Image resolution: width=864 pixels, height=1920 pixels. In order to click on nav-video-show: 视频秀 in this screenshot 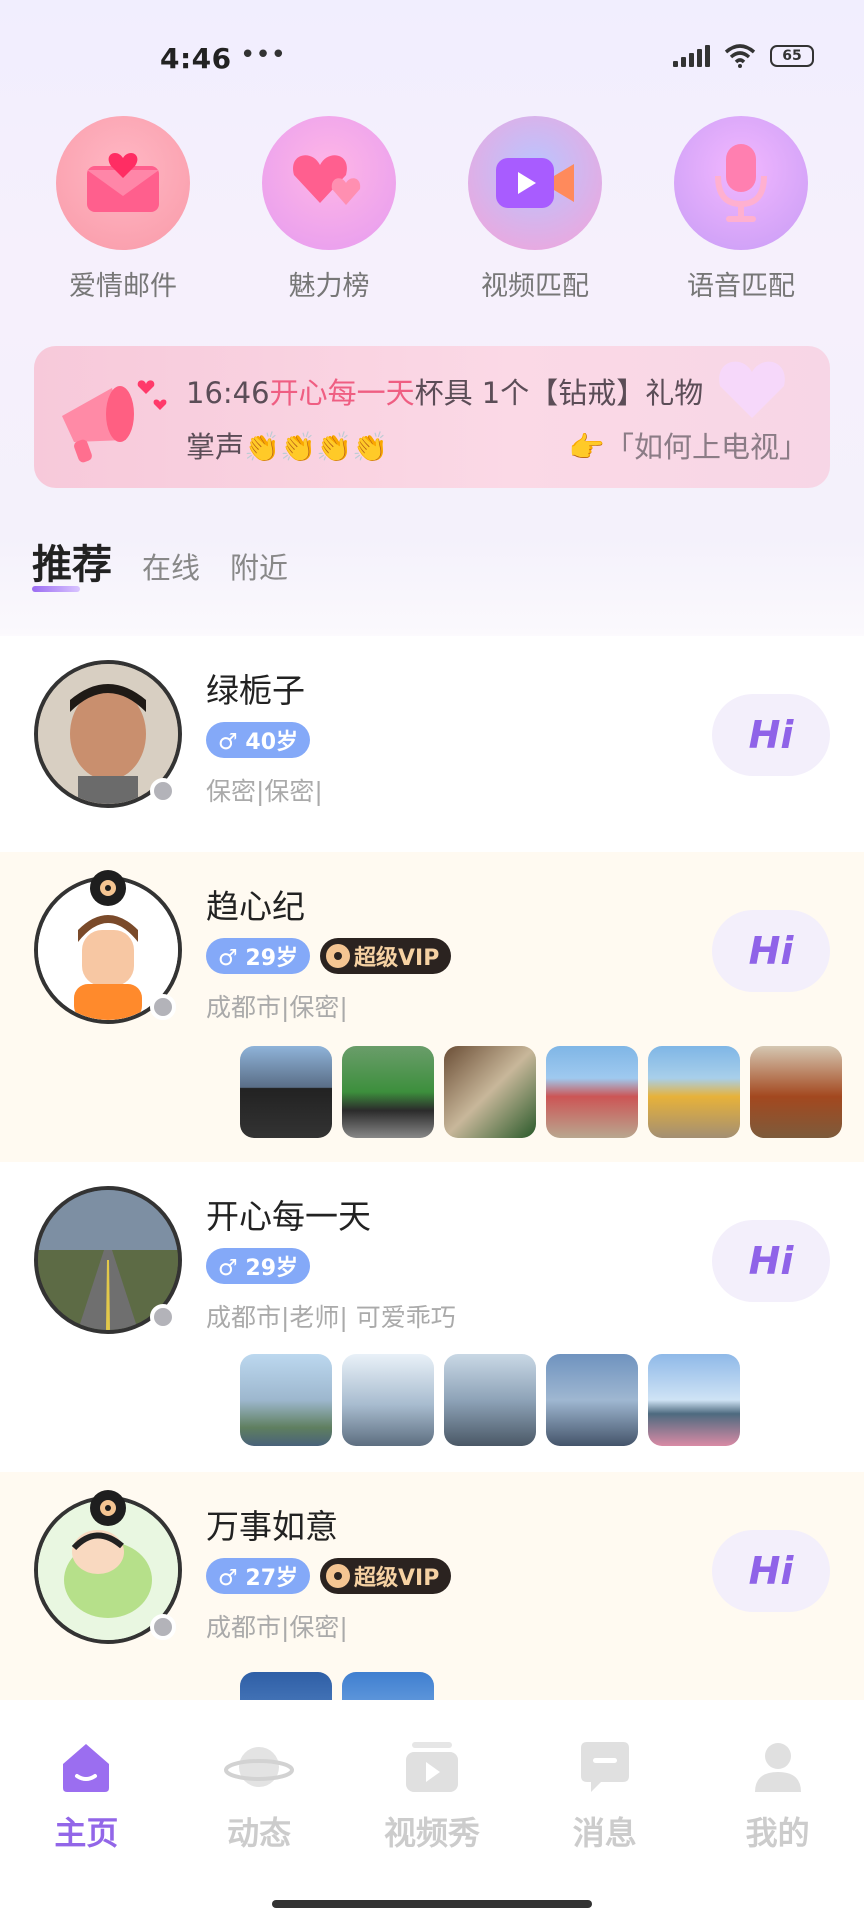, I will do `click(432, 1830)`.